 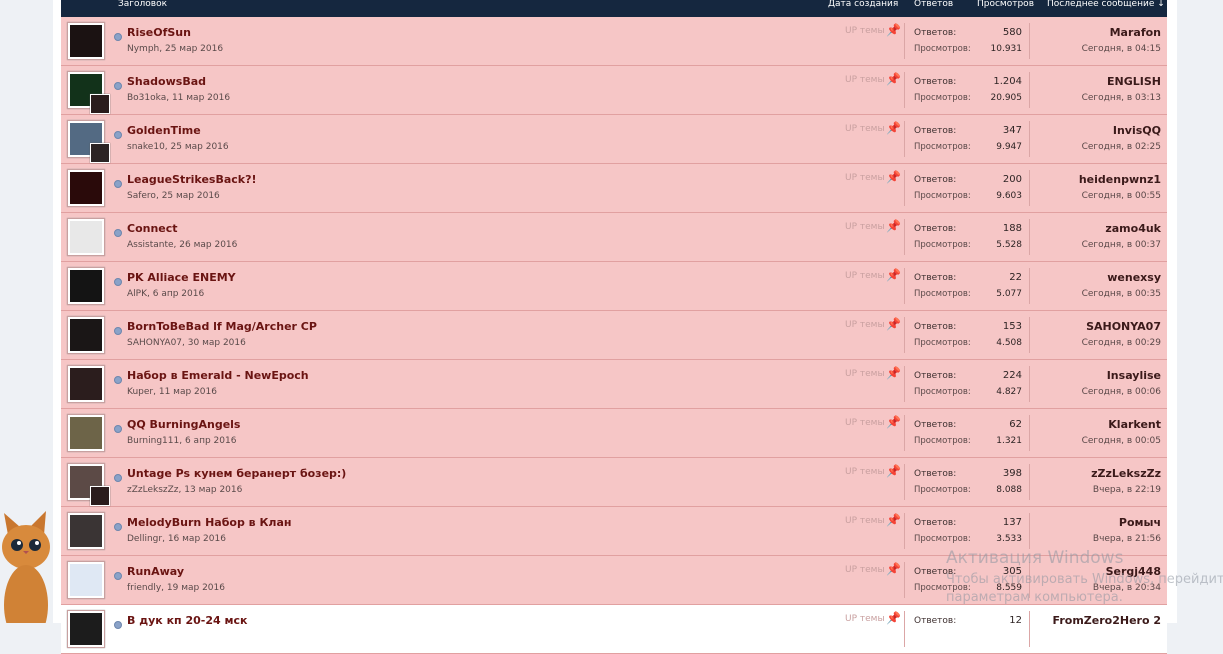 I want to click on replies-count: 153, so click(x=1012, y=326).